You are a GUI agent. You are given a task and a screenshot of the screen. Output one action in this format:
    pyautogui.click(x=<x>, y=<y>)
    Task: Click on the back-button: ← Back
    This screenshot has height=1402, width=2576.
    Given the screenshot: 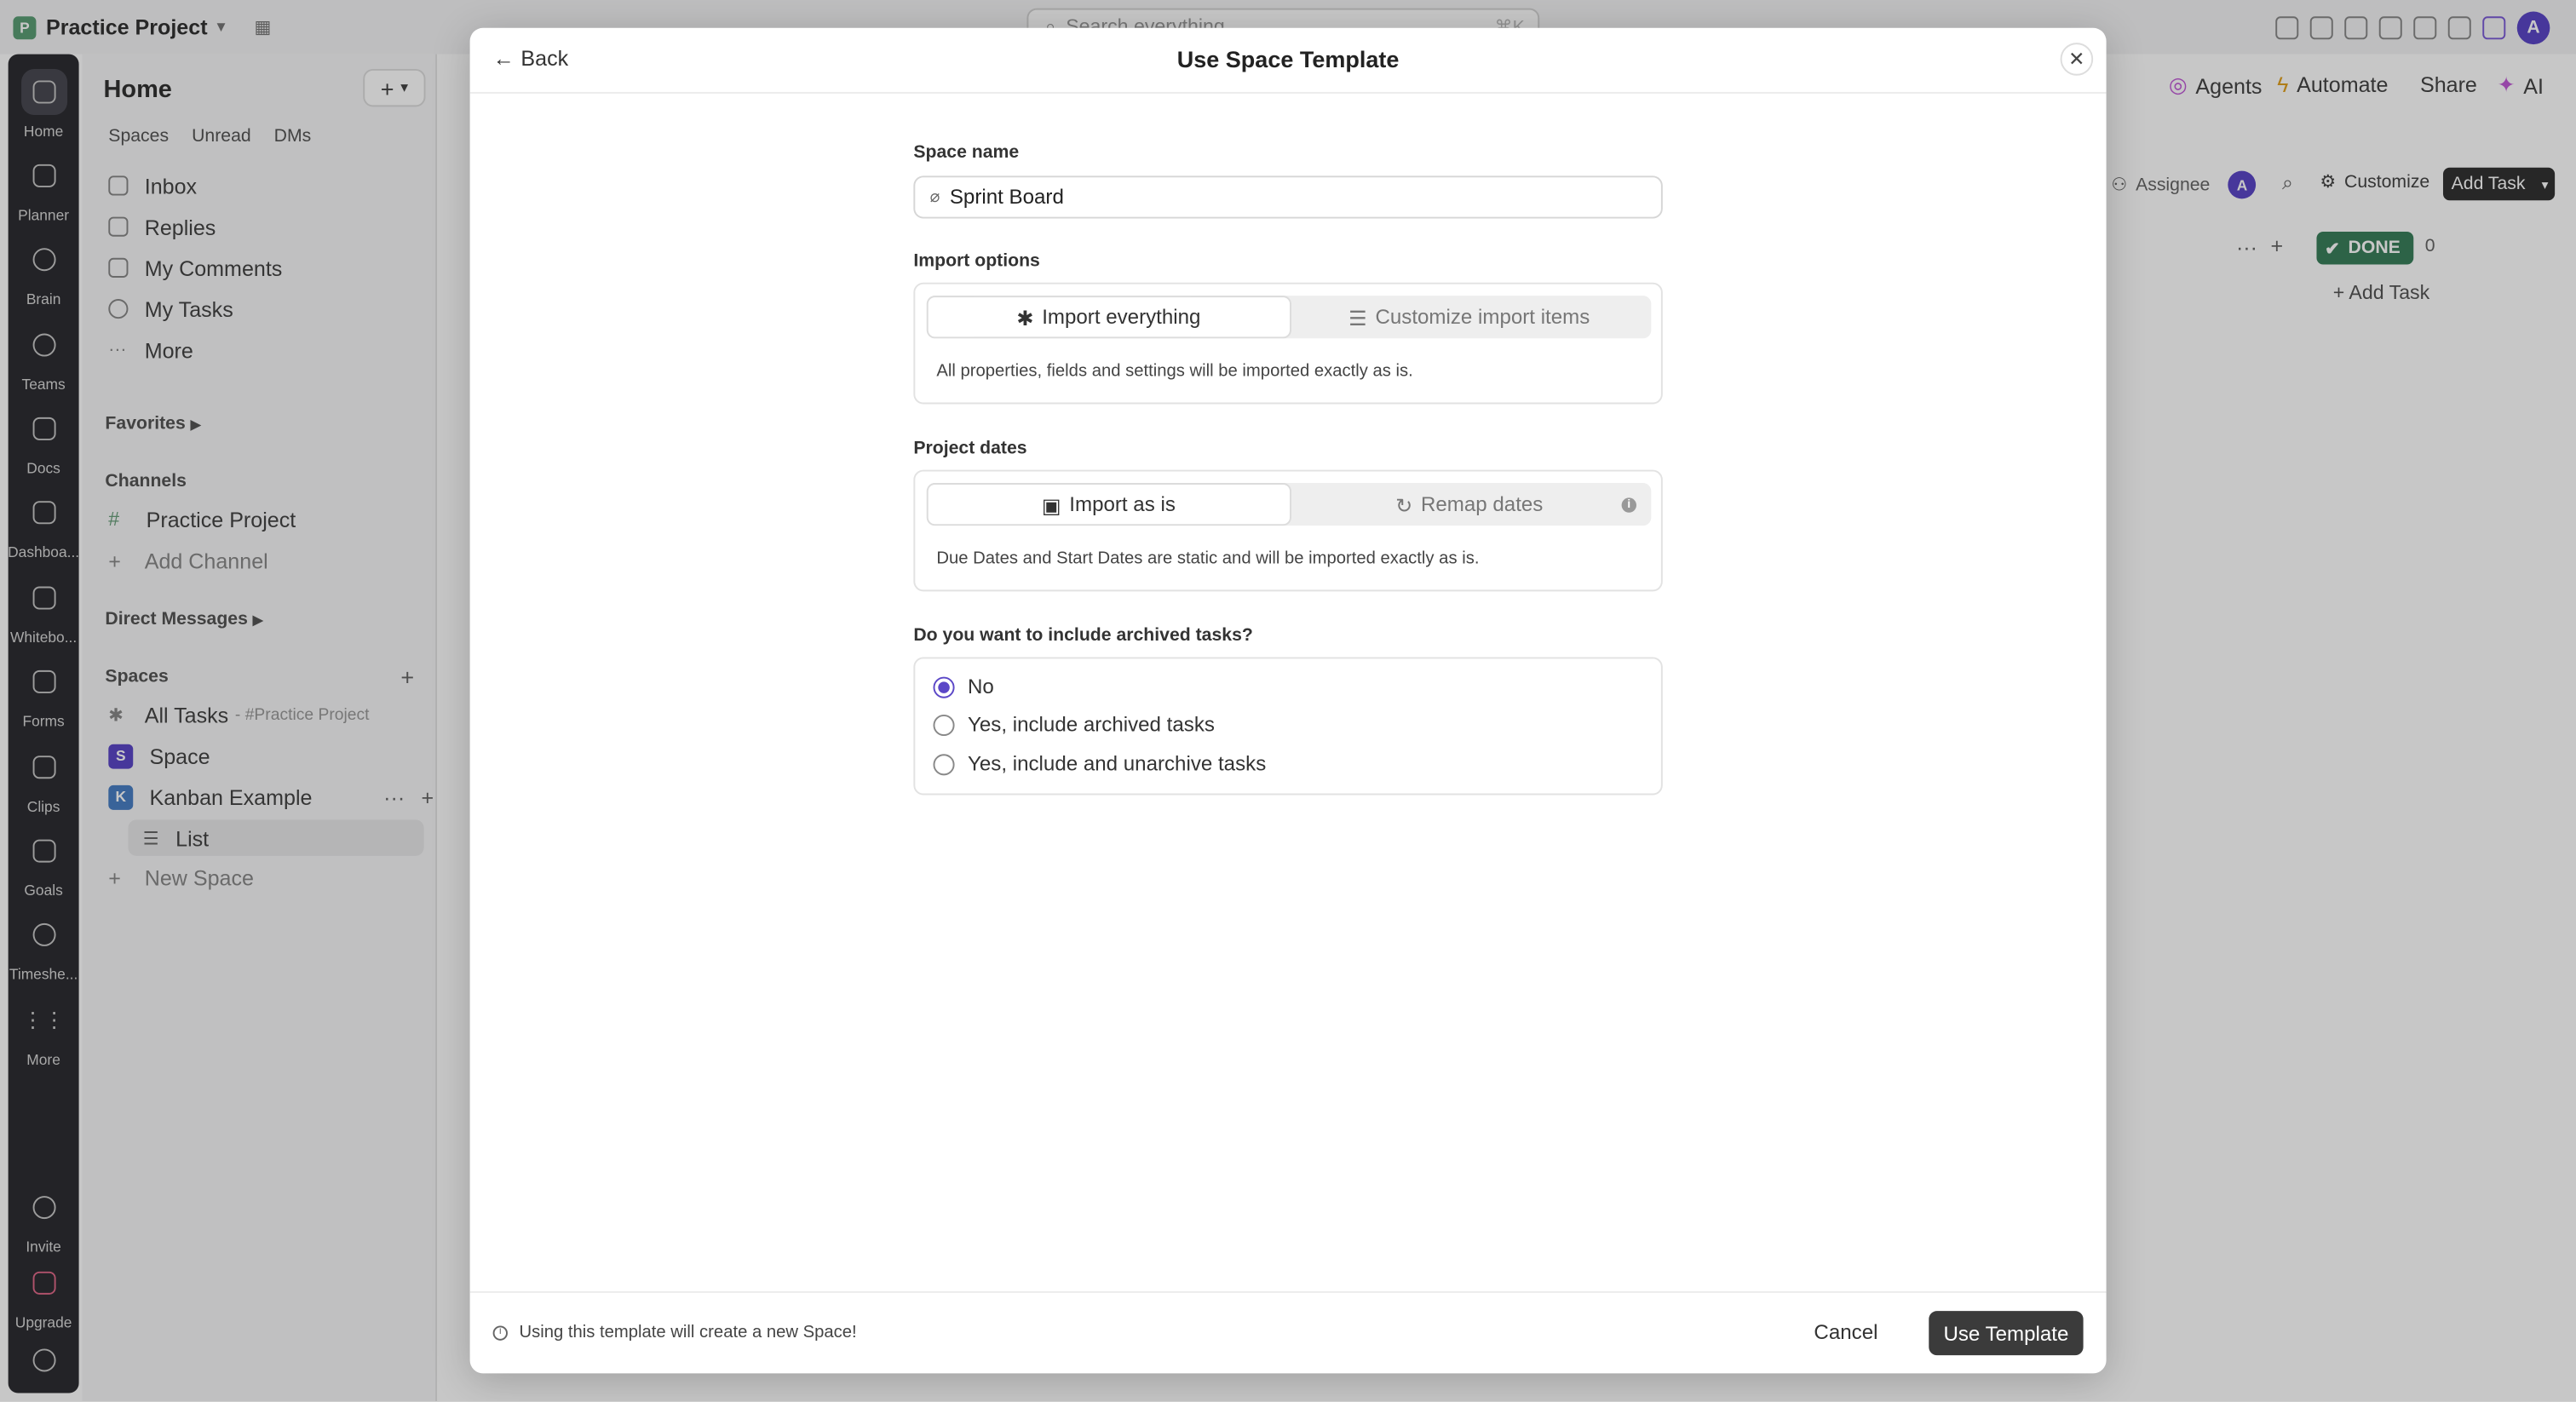 What is the action you would take?
    pyautogui.click(x=531, y=58)
    